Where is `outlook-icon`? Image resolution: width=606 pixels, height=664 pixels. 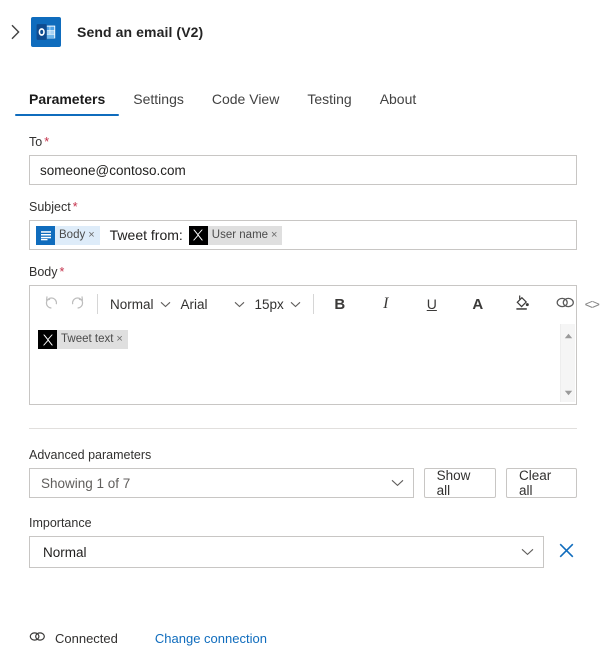 outlook-icon is located at coordinates (46, 31).